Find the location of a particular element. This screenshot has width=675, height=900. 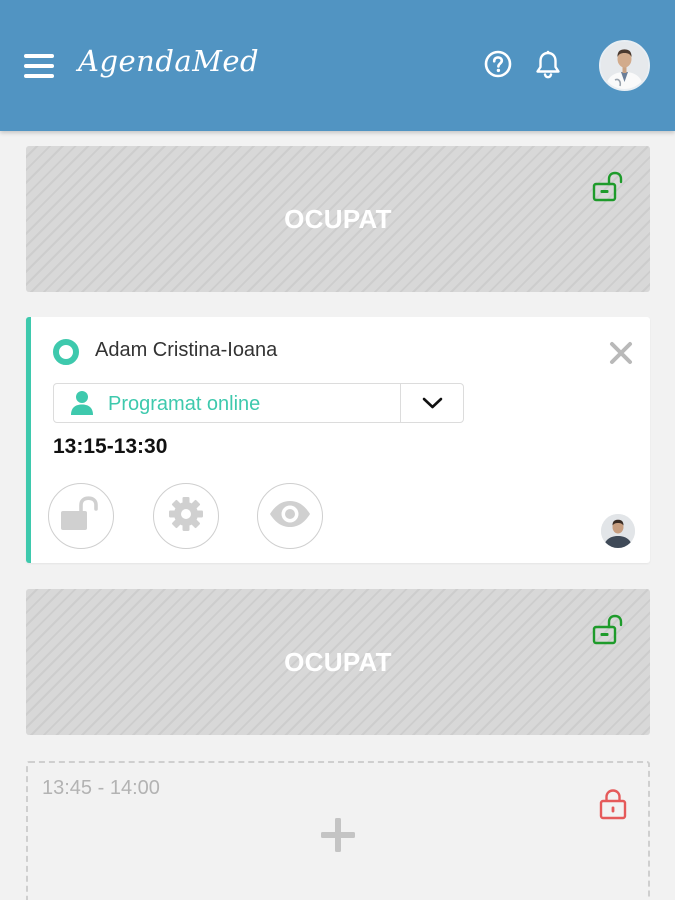

user-avatar is located at coordinates (624, 65).